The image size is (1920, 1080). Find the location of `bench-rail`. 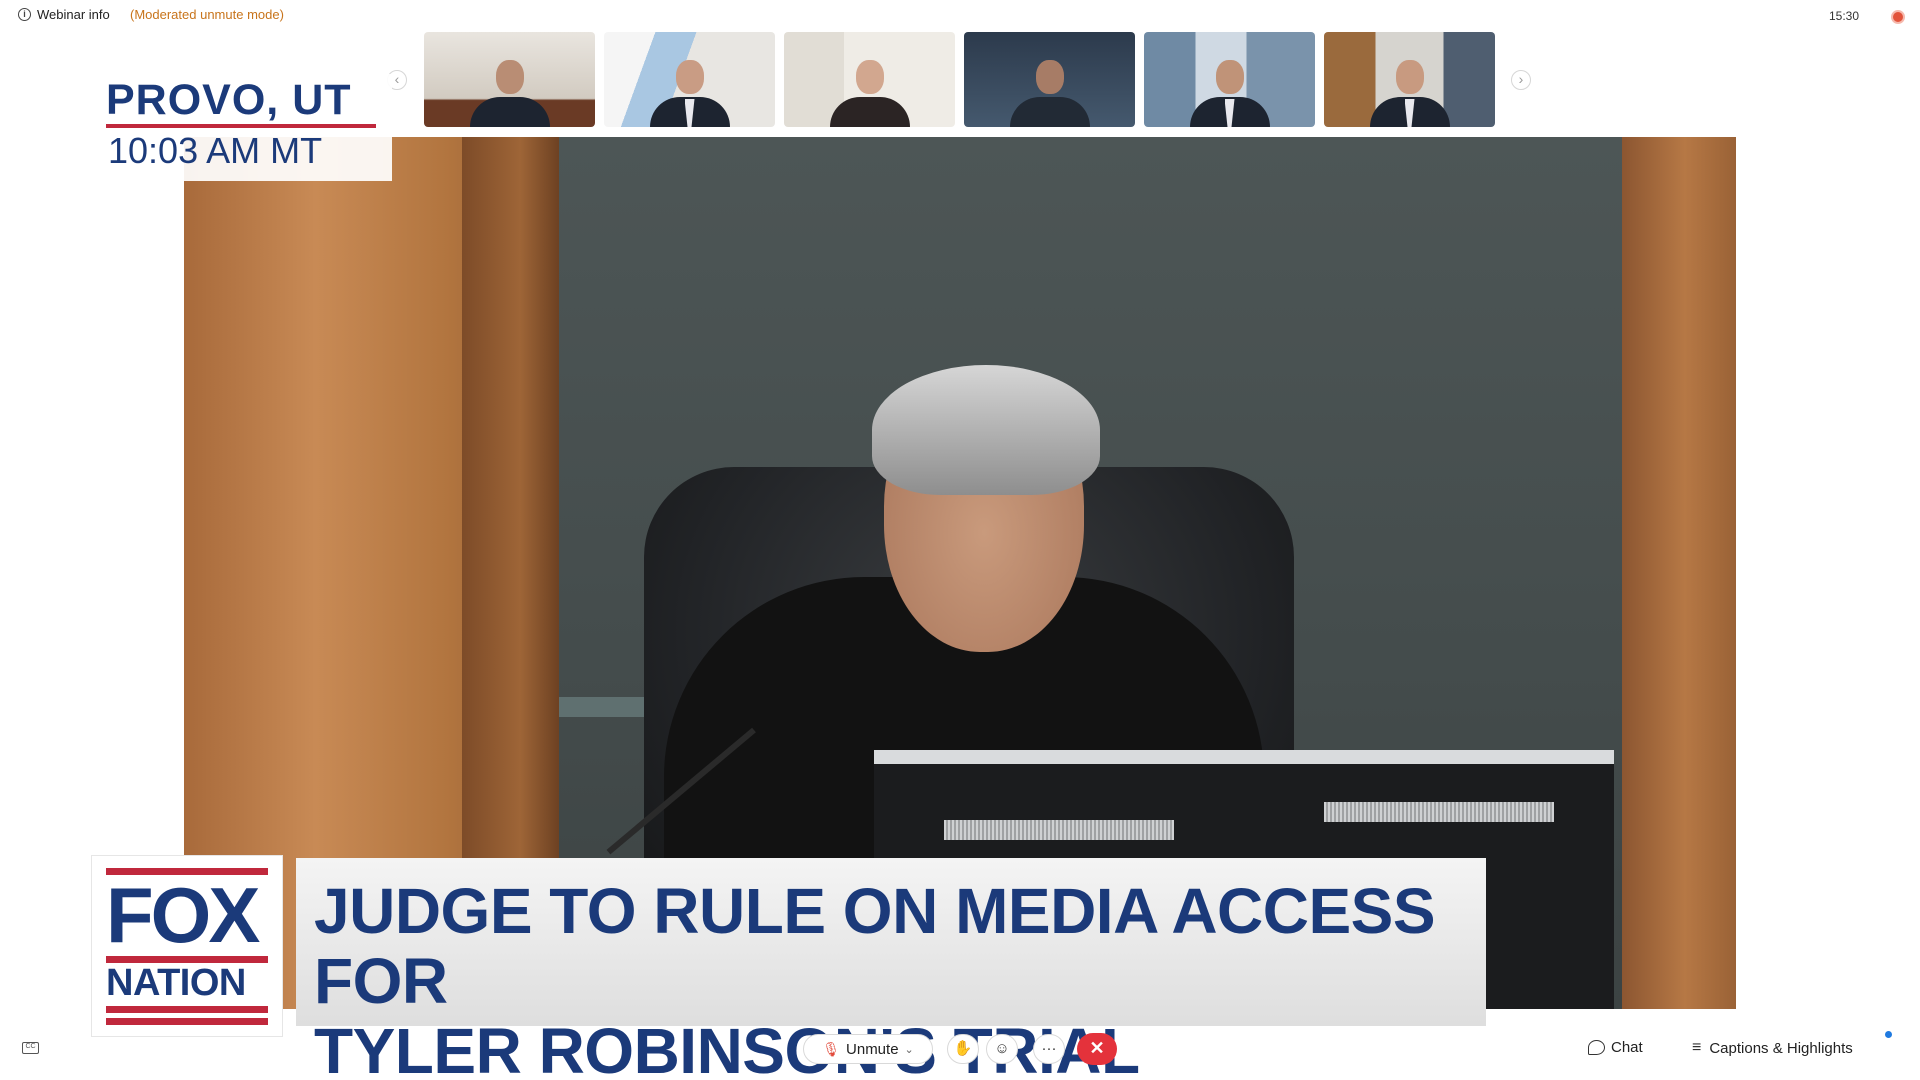

bench-rail is located at coordinates (604, 707).